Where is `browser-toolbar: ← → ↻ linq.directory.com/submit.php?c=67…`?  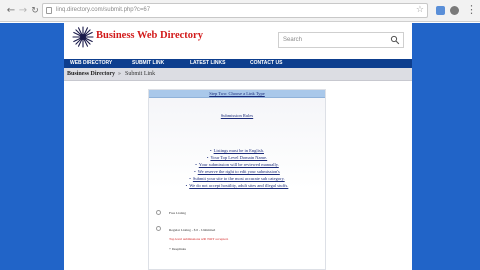
browser-toolbar: ← → ↻ linq.directory.com/submit.php?c=67… is located at coordinates (240, 11).